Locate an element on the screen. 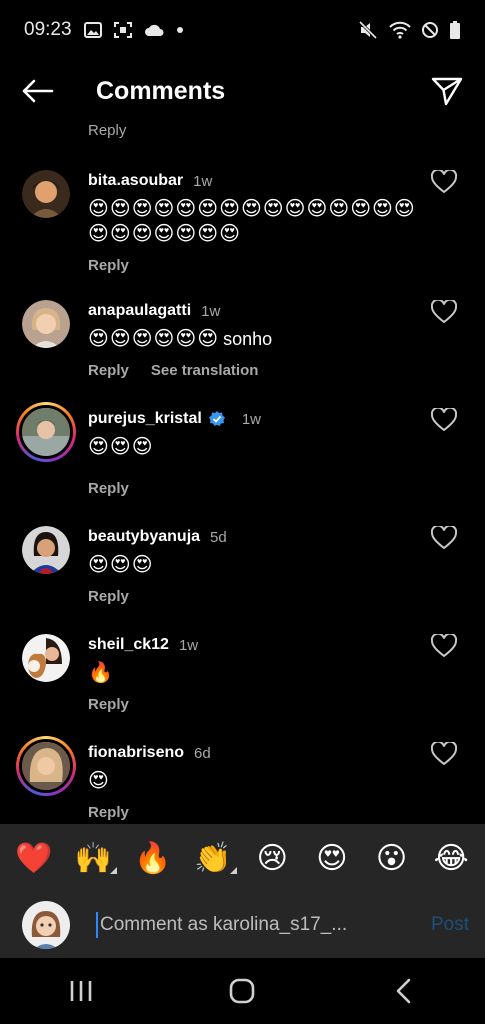  comment-username: bita.asoubar is located at coordinates (135, 181).